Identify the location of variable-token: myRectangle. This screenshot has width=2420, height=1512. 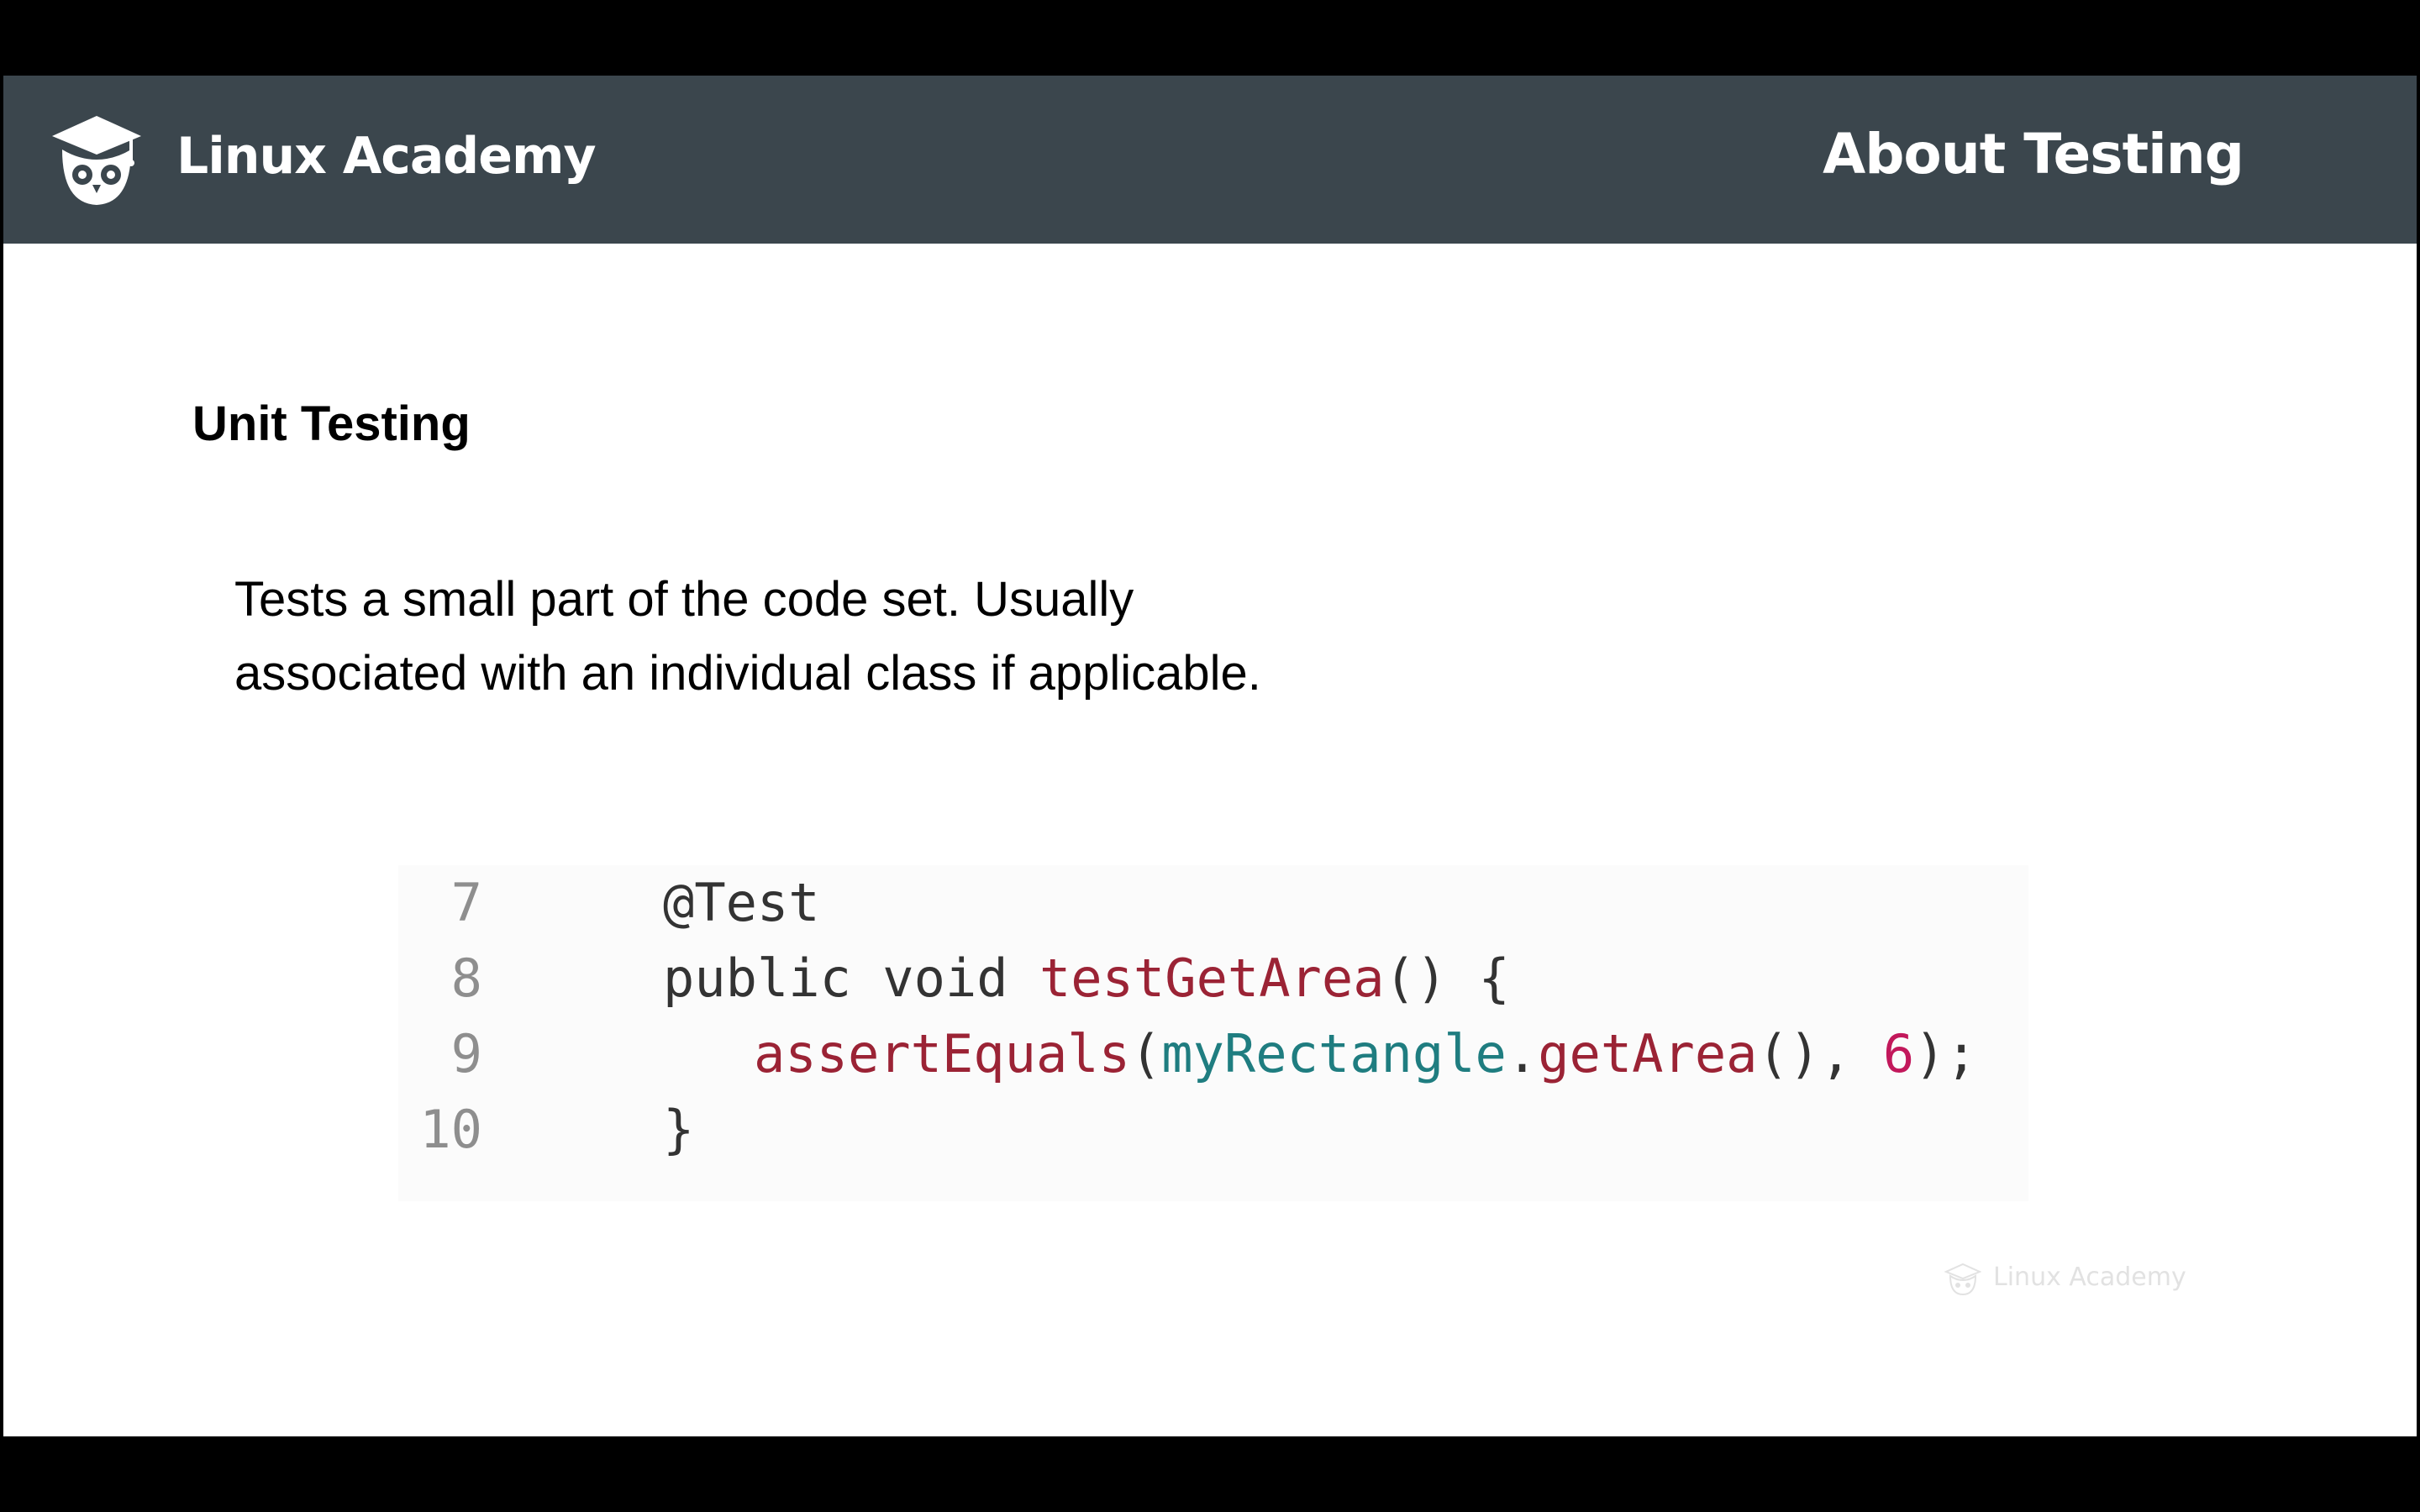
(1334, 1053).